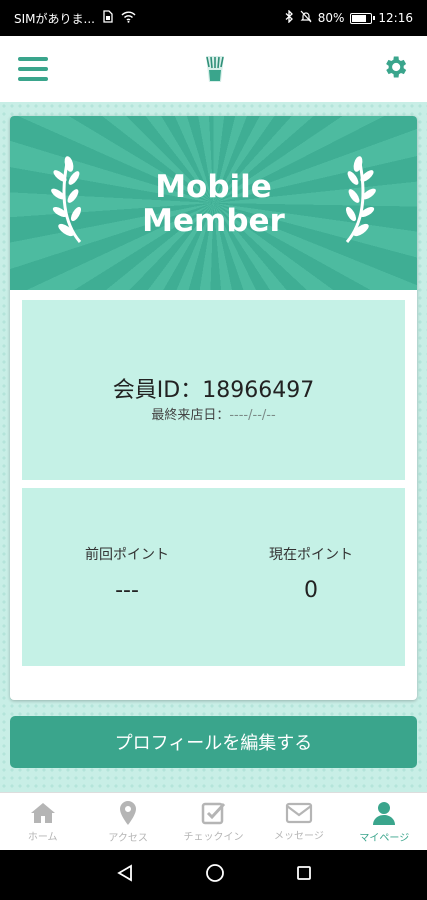 This screenshot has width=427, height=900. I want to click on laurel-right-icon, so click(357, 202).